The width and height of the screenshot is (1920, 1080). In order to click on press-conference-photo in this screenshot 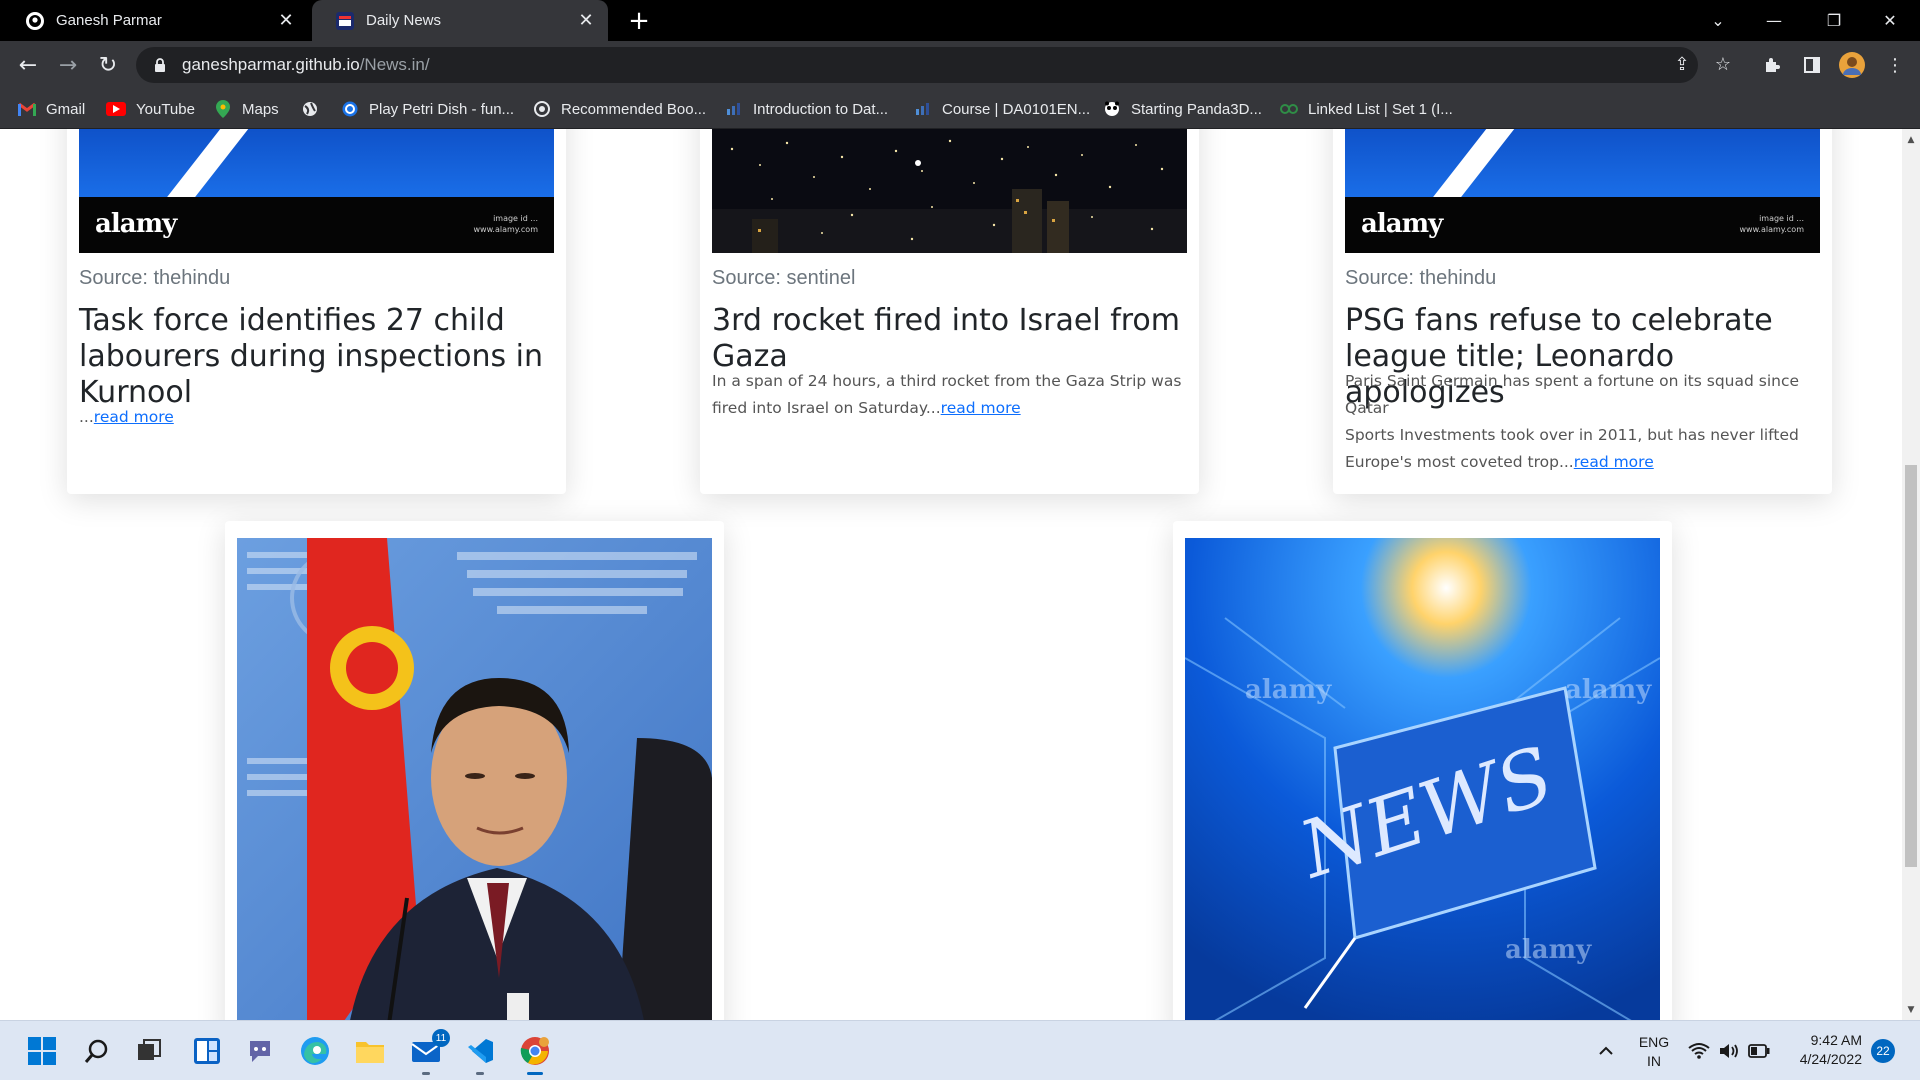, I will do `click(474, 779)`.